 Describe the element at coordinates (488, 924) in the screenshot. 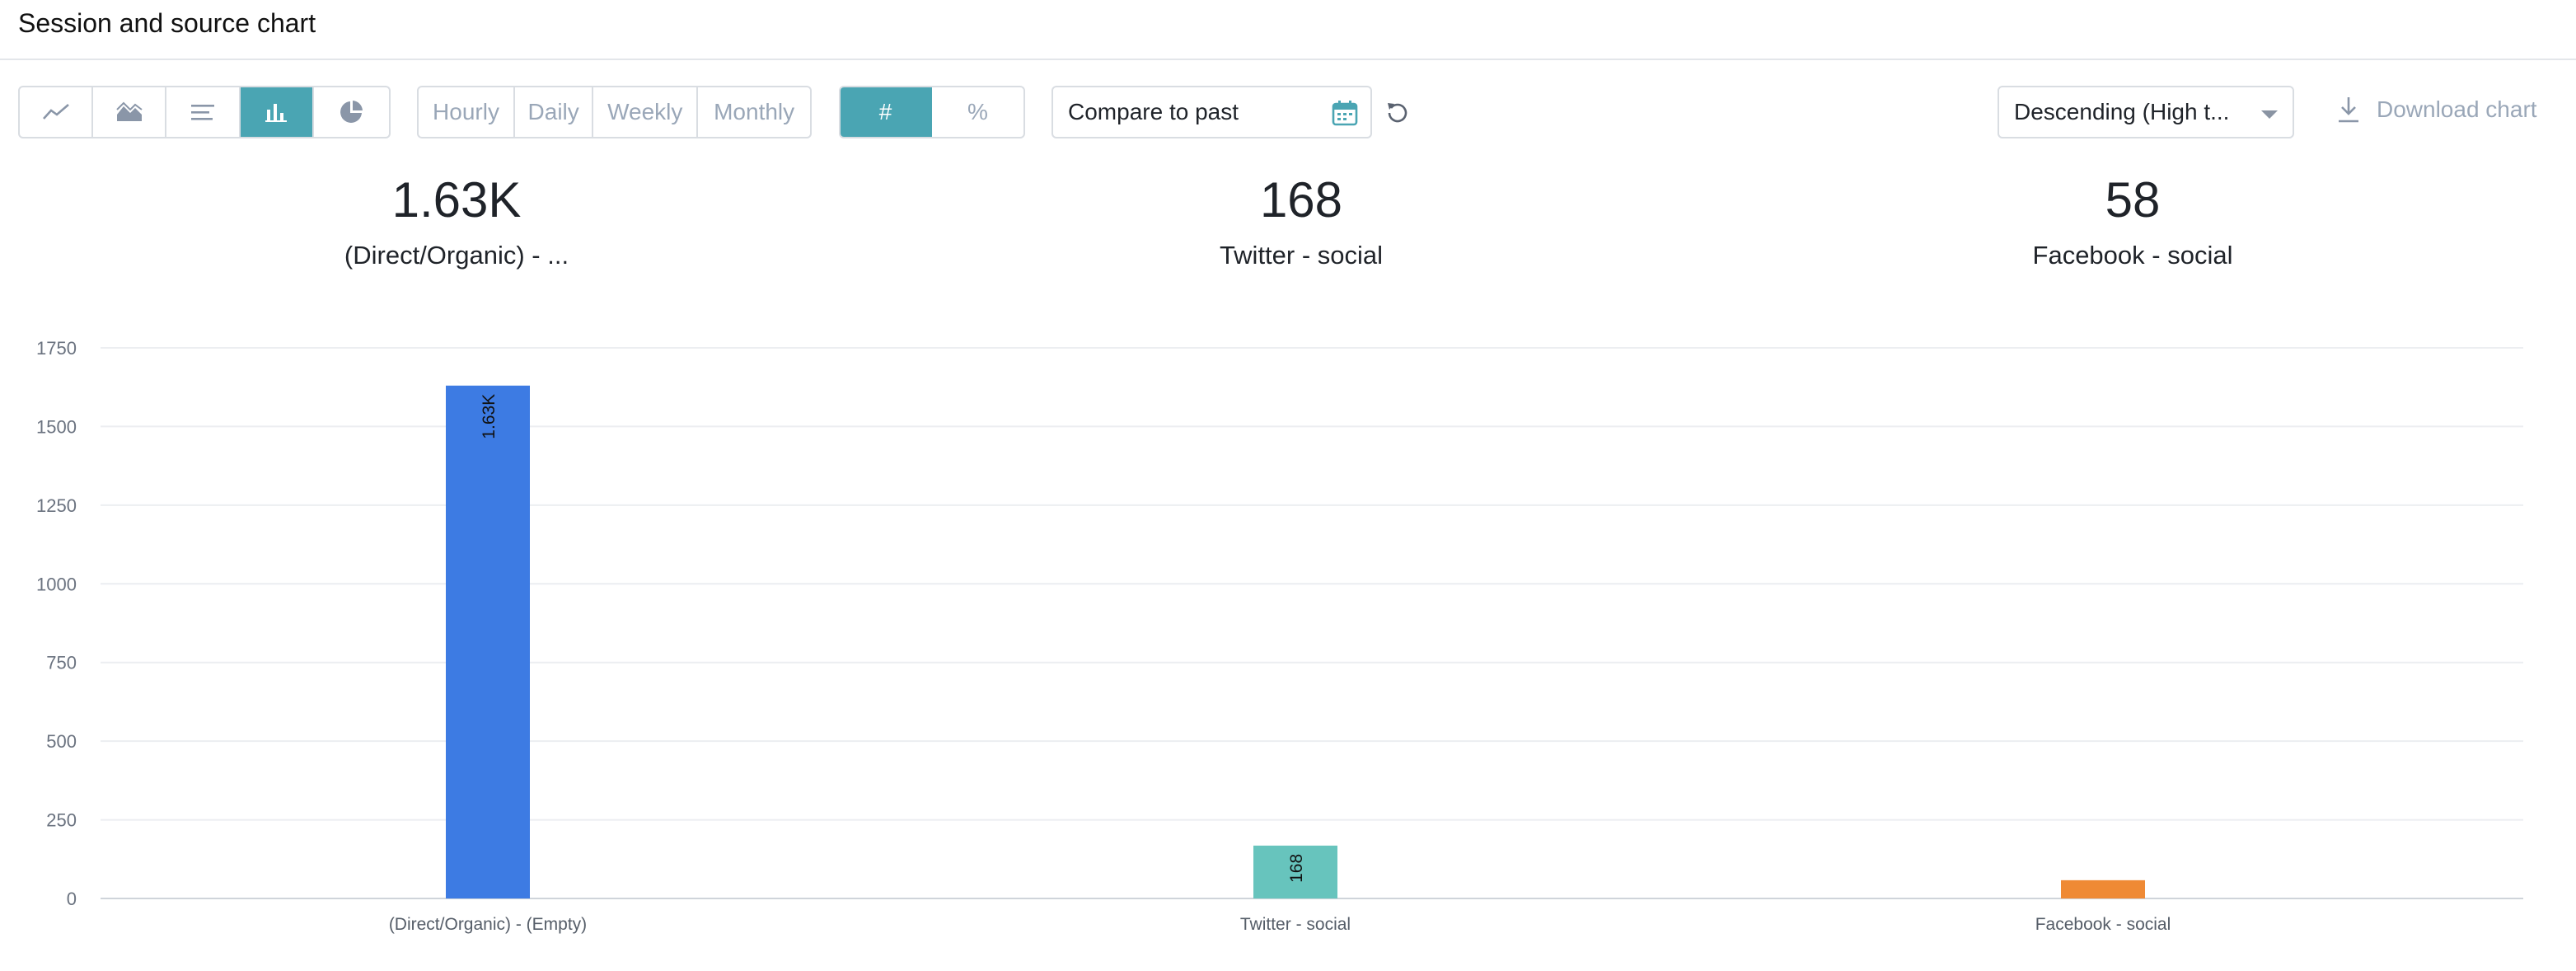

I see `x-tick-label: (Direct/Organic) - (Empty)` at that location.